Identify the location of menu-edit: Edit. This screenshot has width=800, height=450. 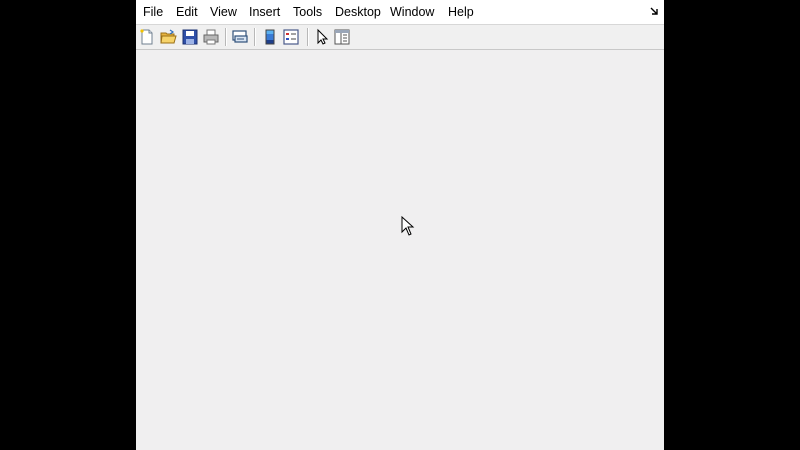
(187, 12).